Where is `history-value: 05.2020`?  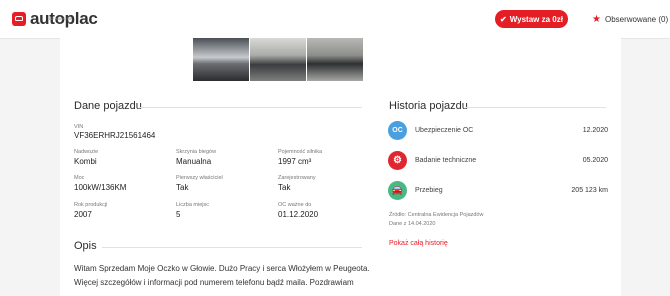
history-value: 05.2020 is located at coordinates (595, 160).